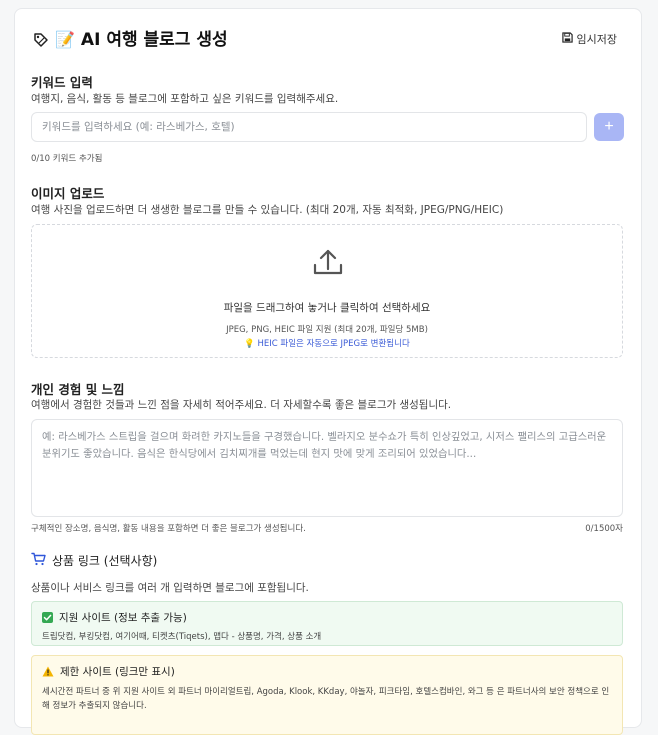  I want to click on keywords-title: 키워드 입력, so click(62, 82).